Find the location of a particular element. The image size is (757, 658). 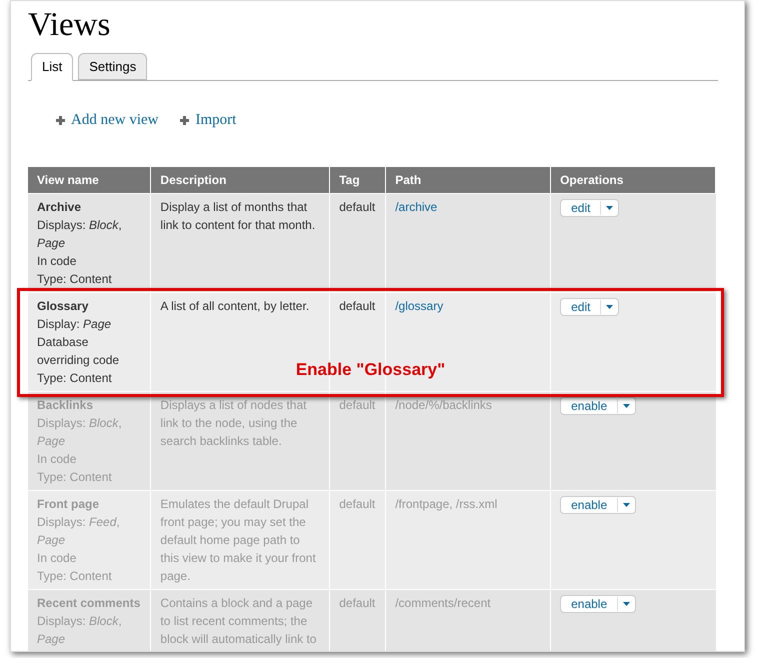

view-info: Database overriding code is located at coordinates (78, 351).